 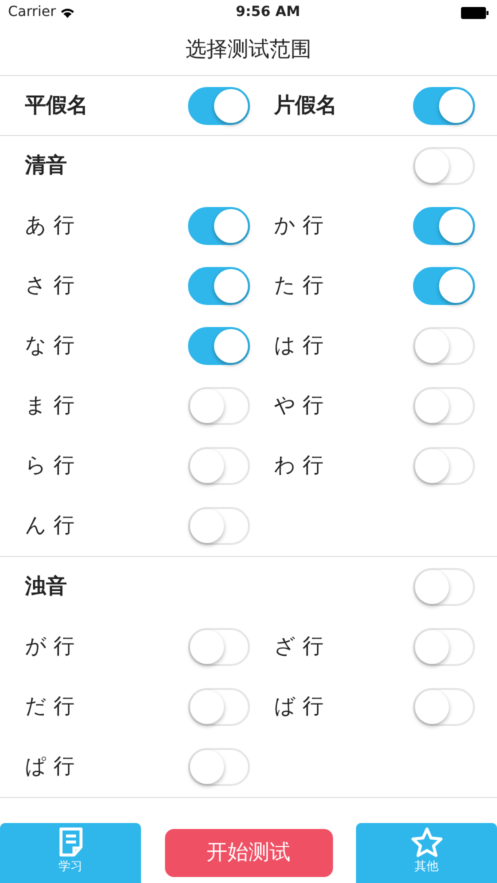 I want to click on row-label: ん 行, so click(x=50, y=526).